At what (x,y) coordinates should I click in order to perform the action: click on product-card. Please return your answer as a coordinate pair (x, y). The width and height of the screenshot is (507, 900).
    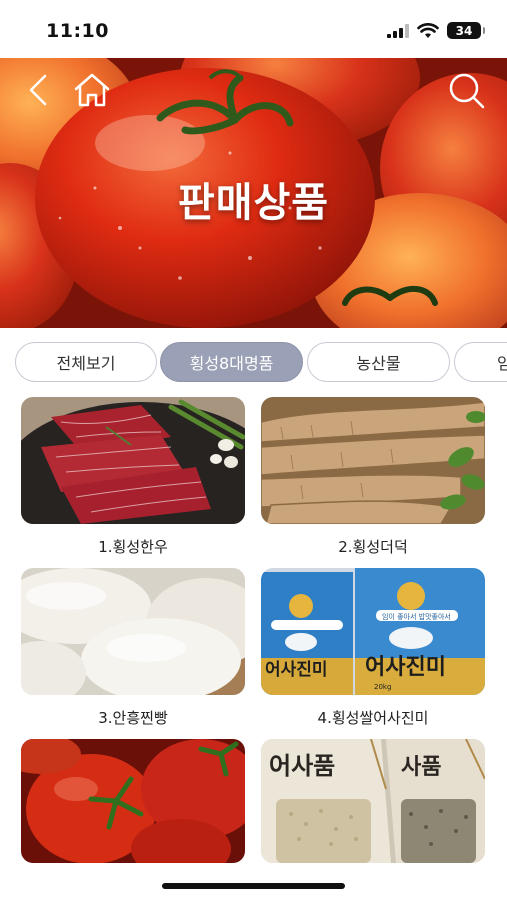
    Looking at the image, I should click on (133, 807).